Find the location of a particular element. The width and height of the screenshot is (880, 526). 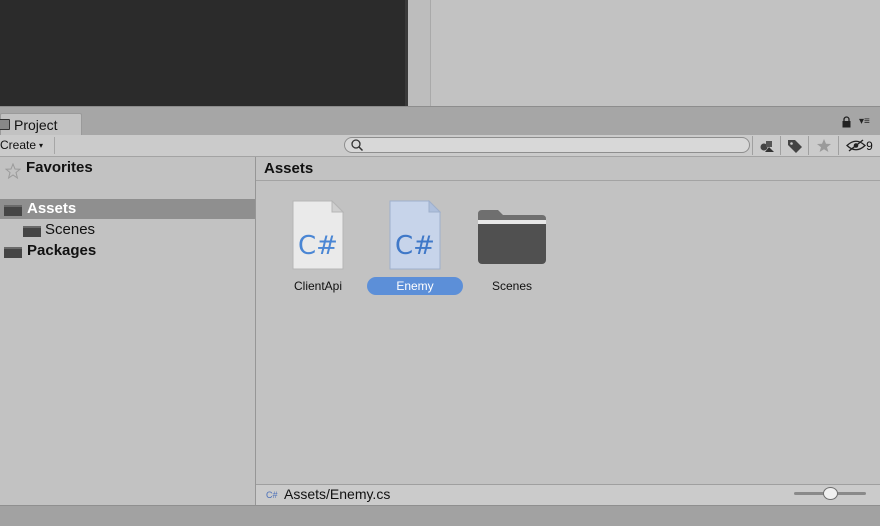

create-button: Create ▾ is located at coordinates (27, 145).